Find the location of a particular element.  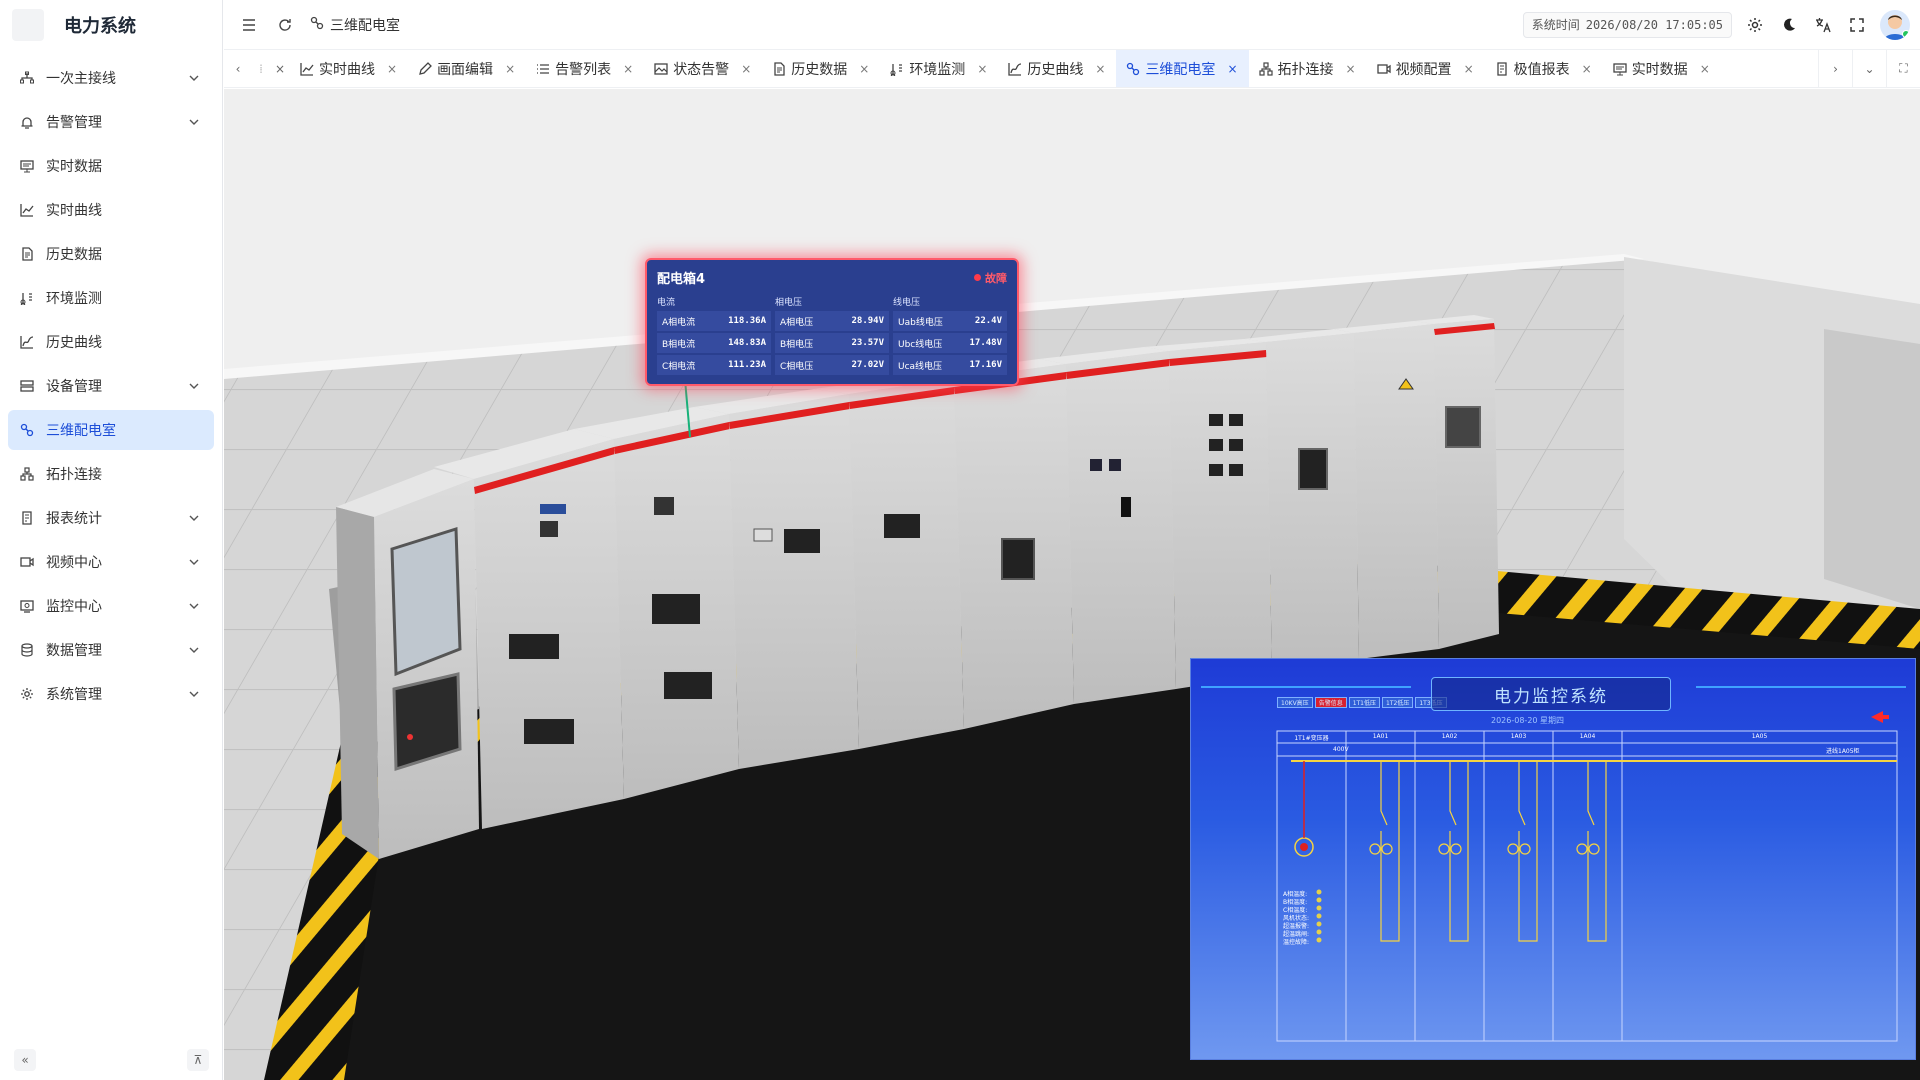

wall-equipment is located at coordinates (1872, 469).